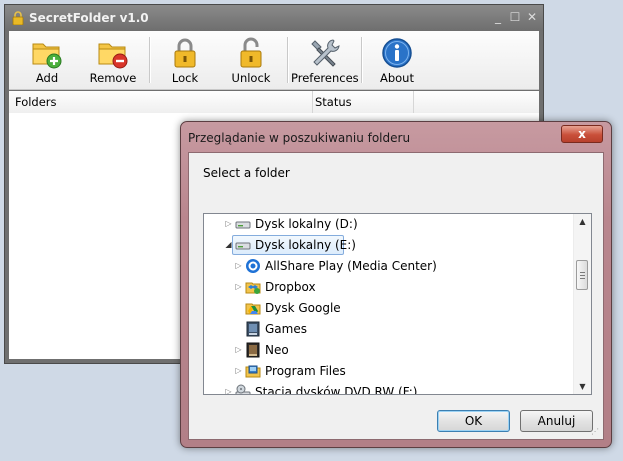 This screenshot has width=623, height=461. What do you see at coordinates (396, 78) in the screenshot?
I see `about-button-label: About` at bounding box center [396, 78].